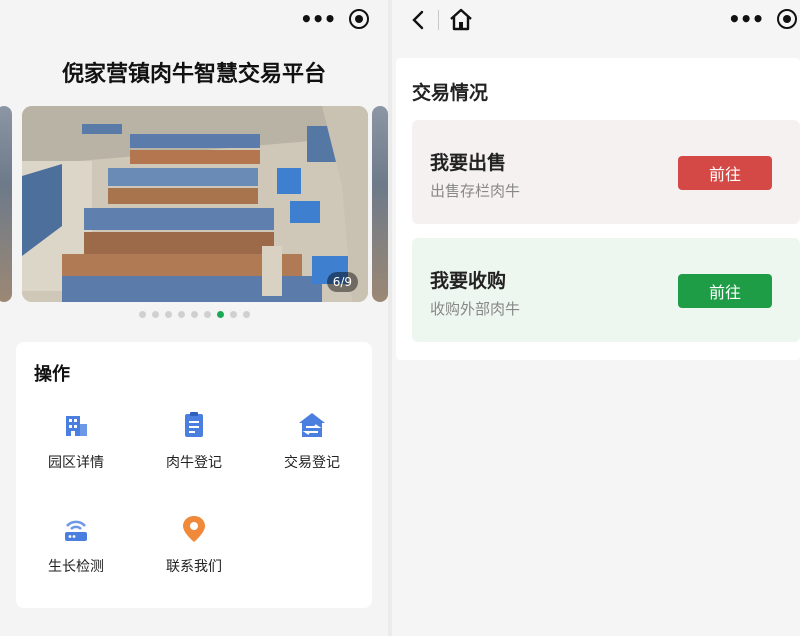  I want to click on buy-go-button: 前往, so click(725, 291).